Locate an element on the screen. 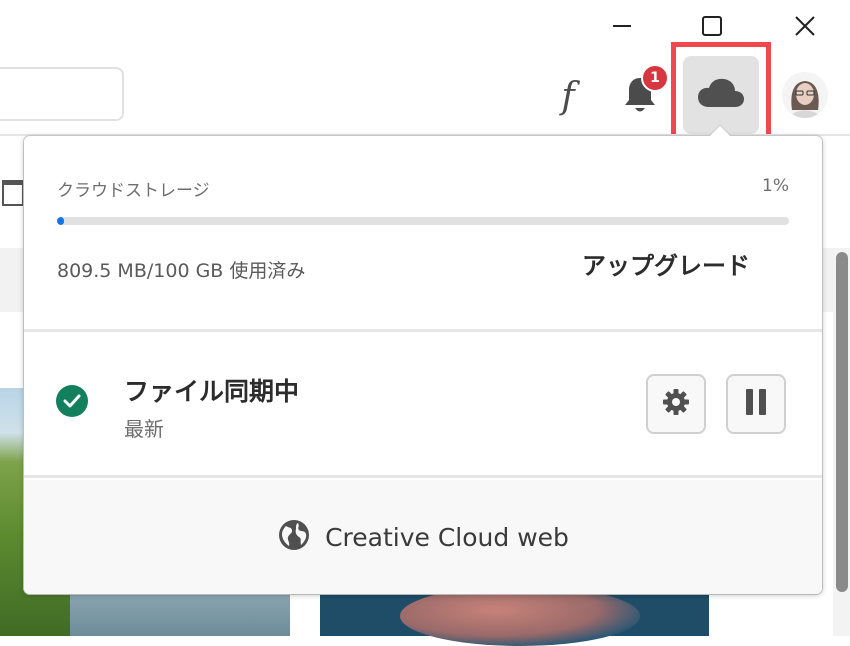  upgrade-button: アップグレード is located at coordinates (666, 263).